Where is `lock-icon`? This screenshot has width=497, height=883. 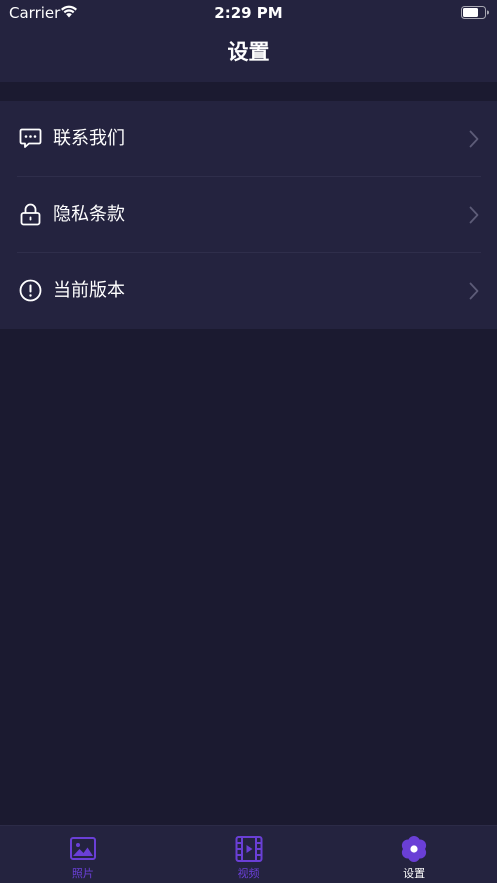
lock-icon is located at coordinates (30, 214).